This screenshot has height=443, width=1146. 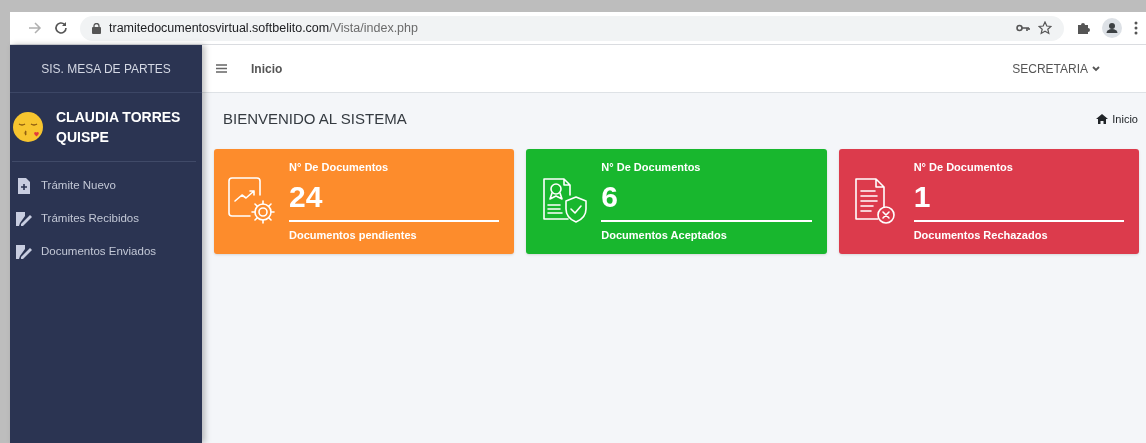 I want to click on sidebar-item: Trámite Nuevo, so click(x=108, y=185).